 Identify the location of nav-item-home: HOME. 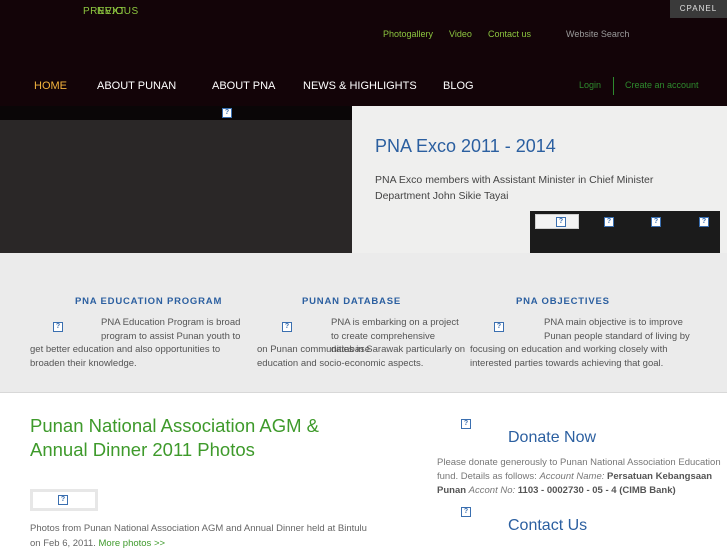
(50, 86).